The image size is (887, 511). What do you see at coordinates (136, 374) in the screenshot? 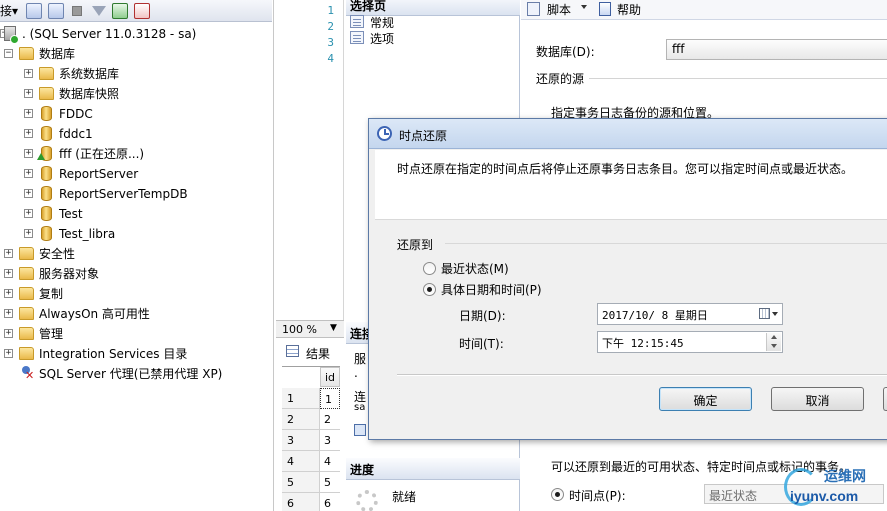
I see `tree-node-sql-agent: ✕ SQL Server 代理(已禁用代理 XP)` at bounding box center [136, 374].